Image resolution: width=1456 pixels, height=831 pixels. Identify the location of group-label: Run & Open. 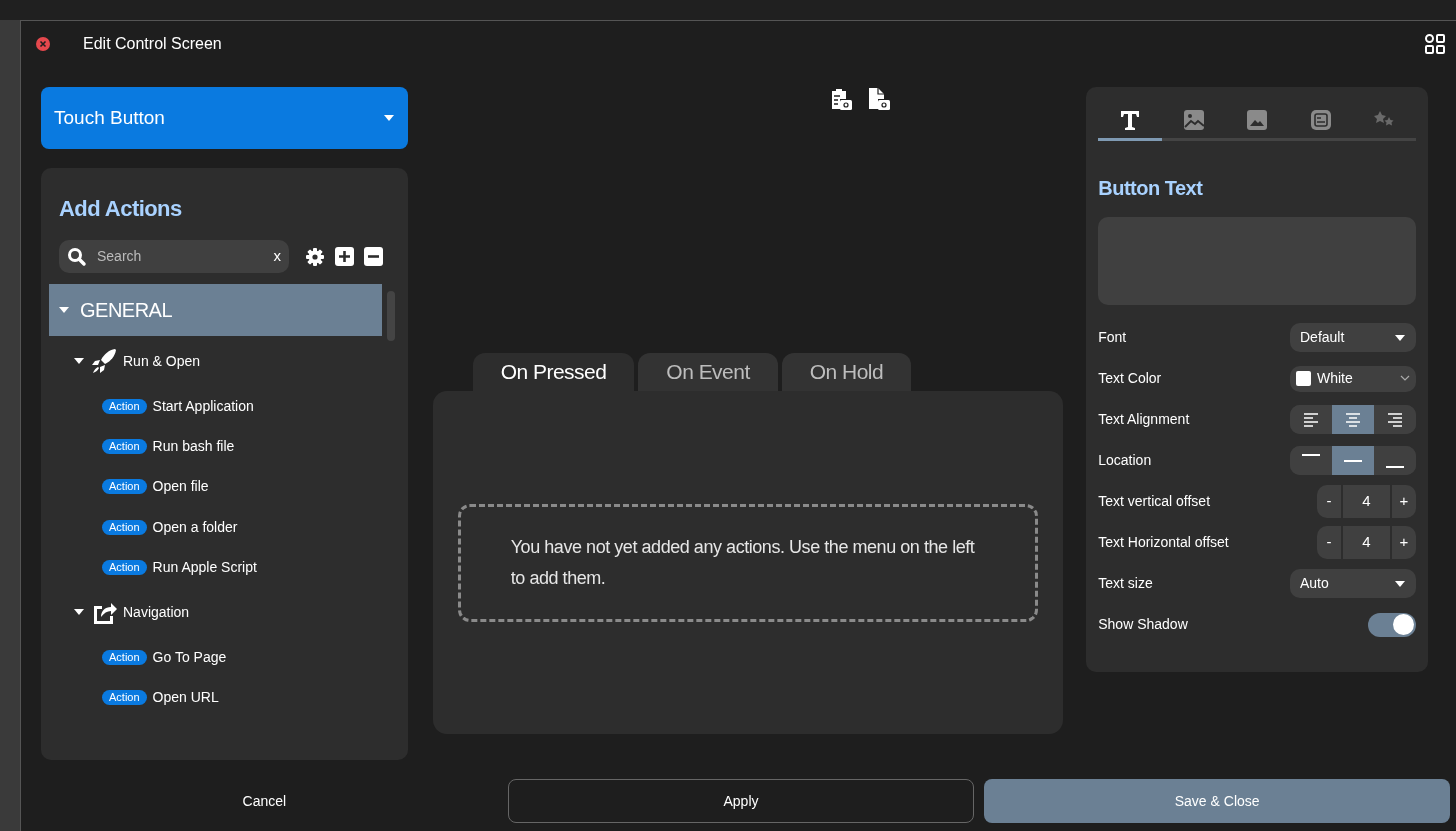
(162, 361).